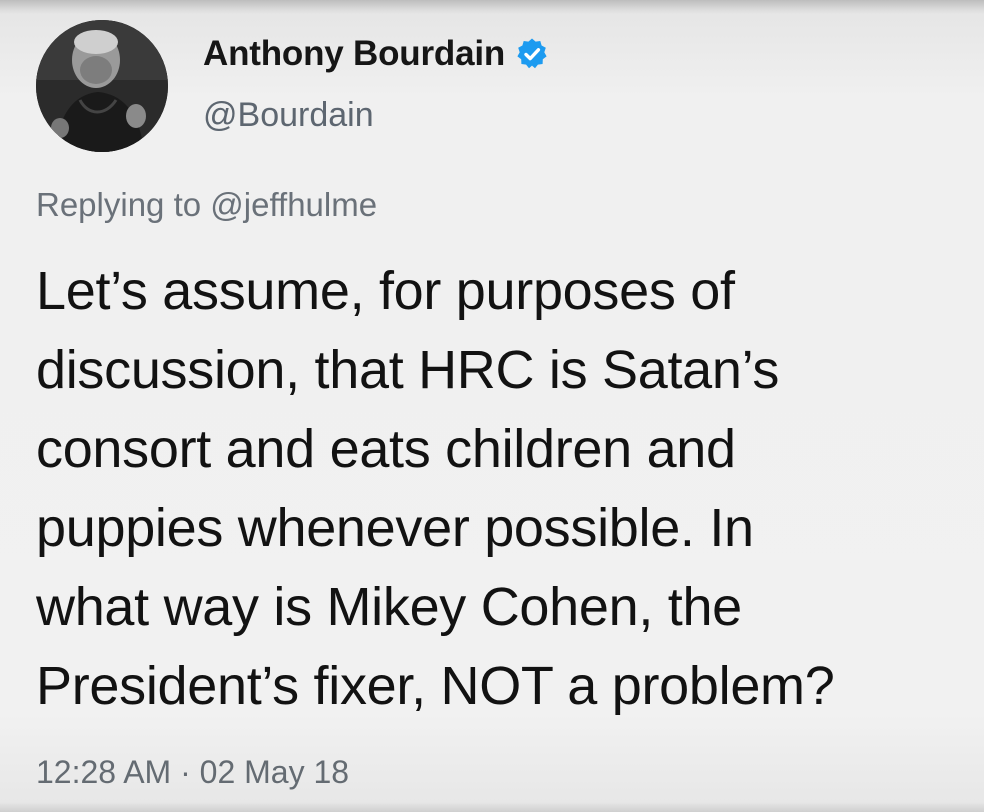 This screenshot has height=812, width=984. What do you see at coordinates (435, 686) in the screenshot?
I see `tweet-text-line: President’s fixer, NOT a problem?` at bounding box center [435, 686].